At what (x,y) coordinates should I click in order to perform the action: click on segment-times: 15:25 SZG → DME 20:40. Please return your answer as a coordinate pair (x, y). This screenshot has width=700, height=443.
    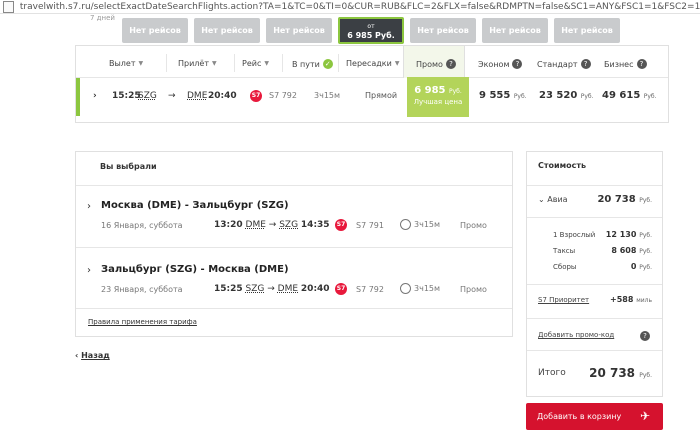
    Looking at the image, I should click on (272, 289).